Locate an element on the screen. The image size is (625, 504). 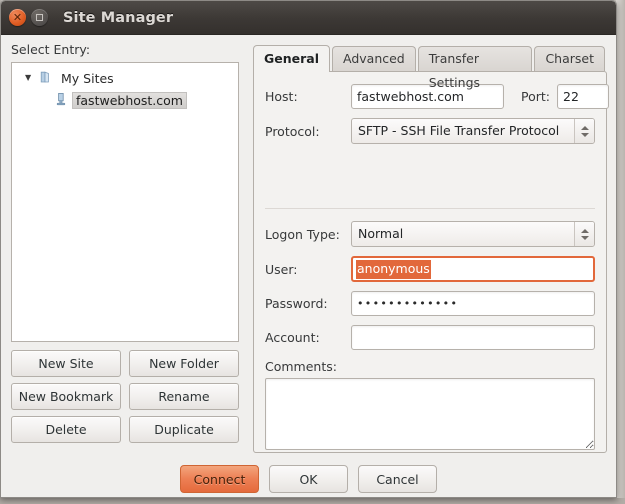
delete-button: Delete is located at coordinates (66, 429).